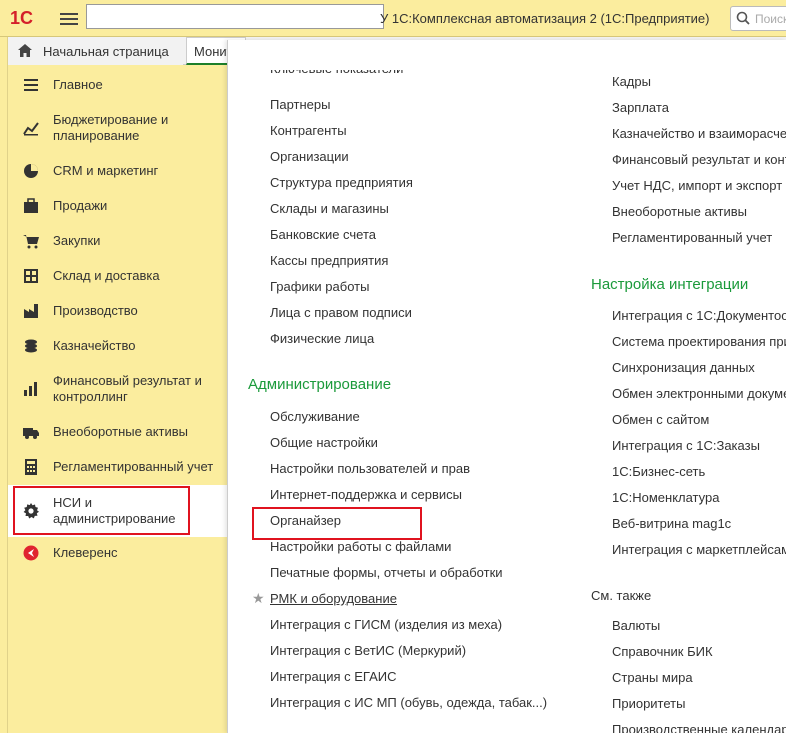 This screenshot has width=786, height=733. I want to click on nav-link: Обмен электронными докуме, so click(699, 393).